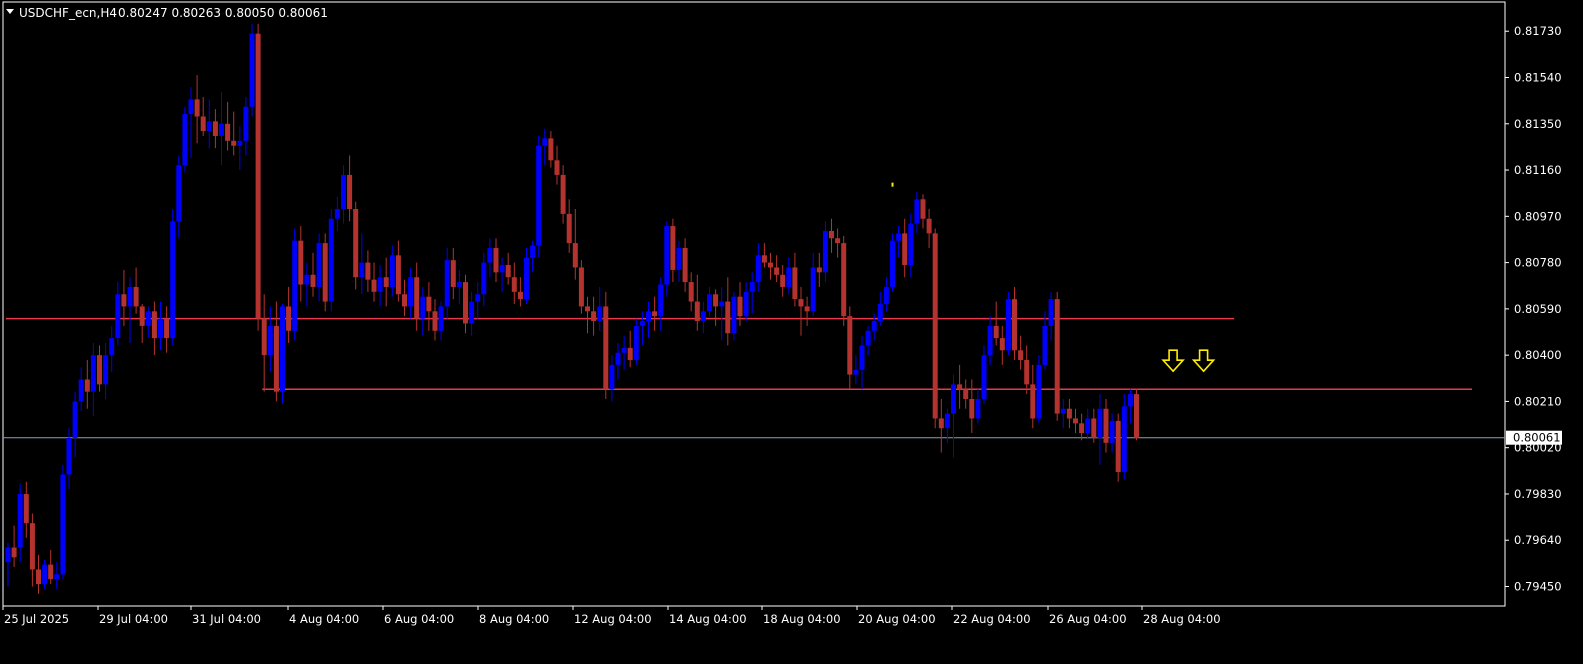  I want to click on y-tick-label: 0.80590, so click(1538, 309).